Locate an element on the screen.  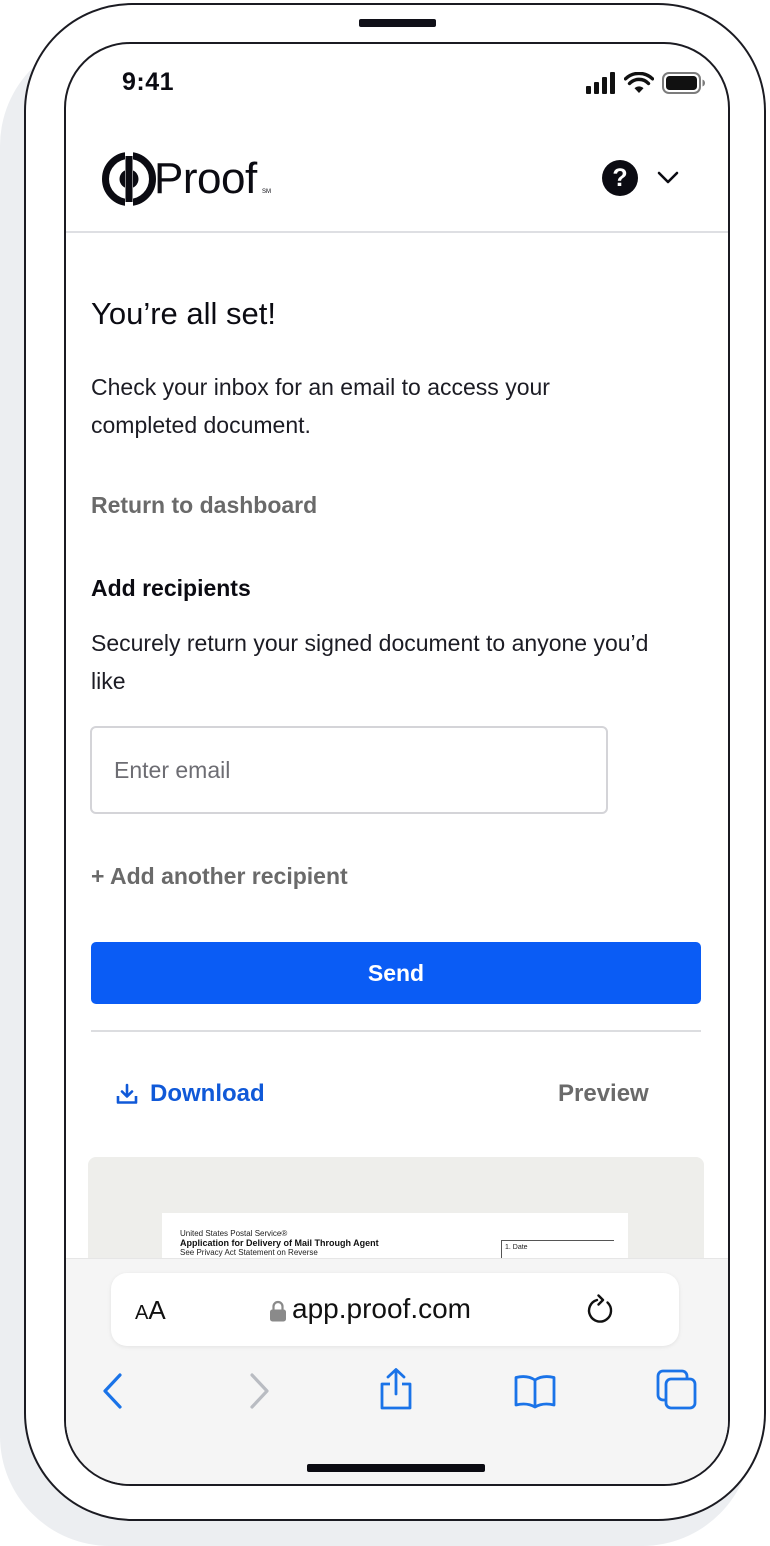
send-button: Send is located at coordinates (396, 973).